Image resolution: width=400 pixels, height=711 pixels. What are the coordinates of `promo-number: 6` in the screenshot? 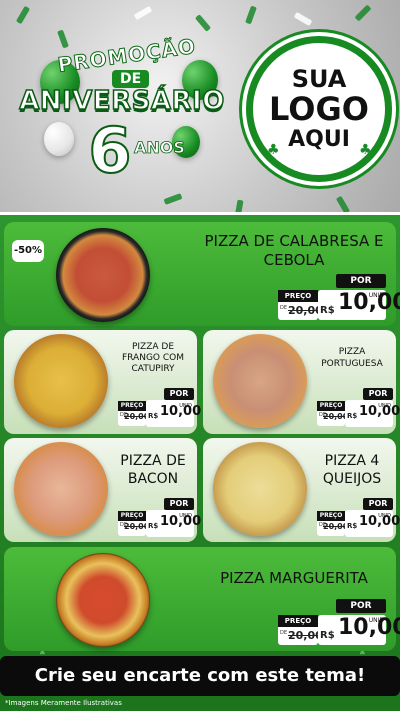 It's located at (109, 150).